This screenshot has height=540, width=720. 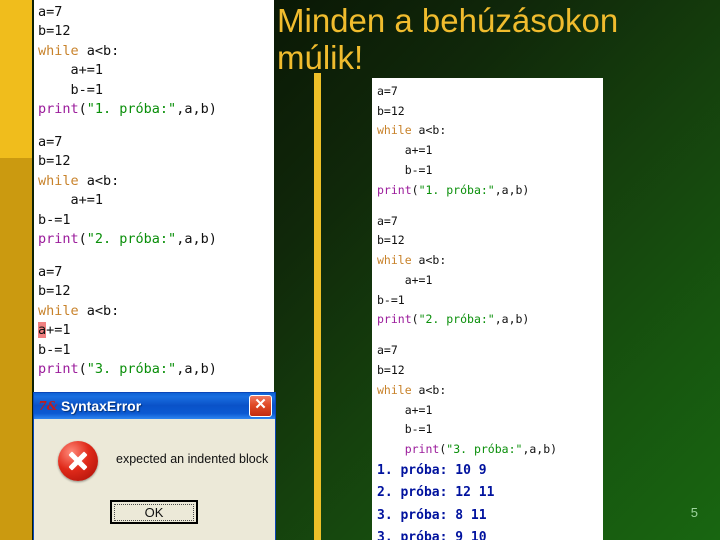 I want to click on output-line: 1. próba: 10 9, so click(x=432, y=470).